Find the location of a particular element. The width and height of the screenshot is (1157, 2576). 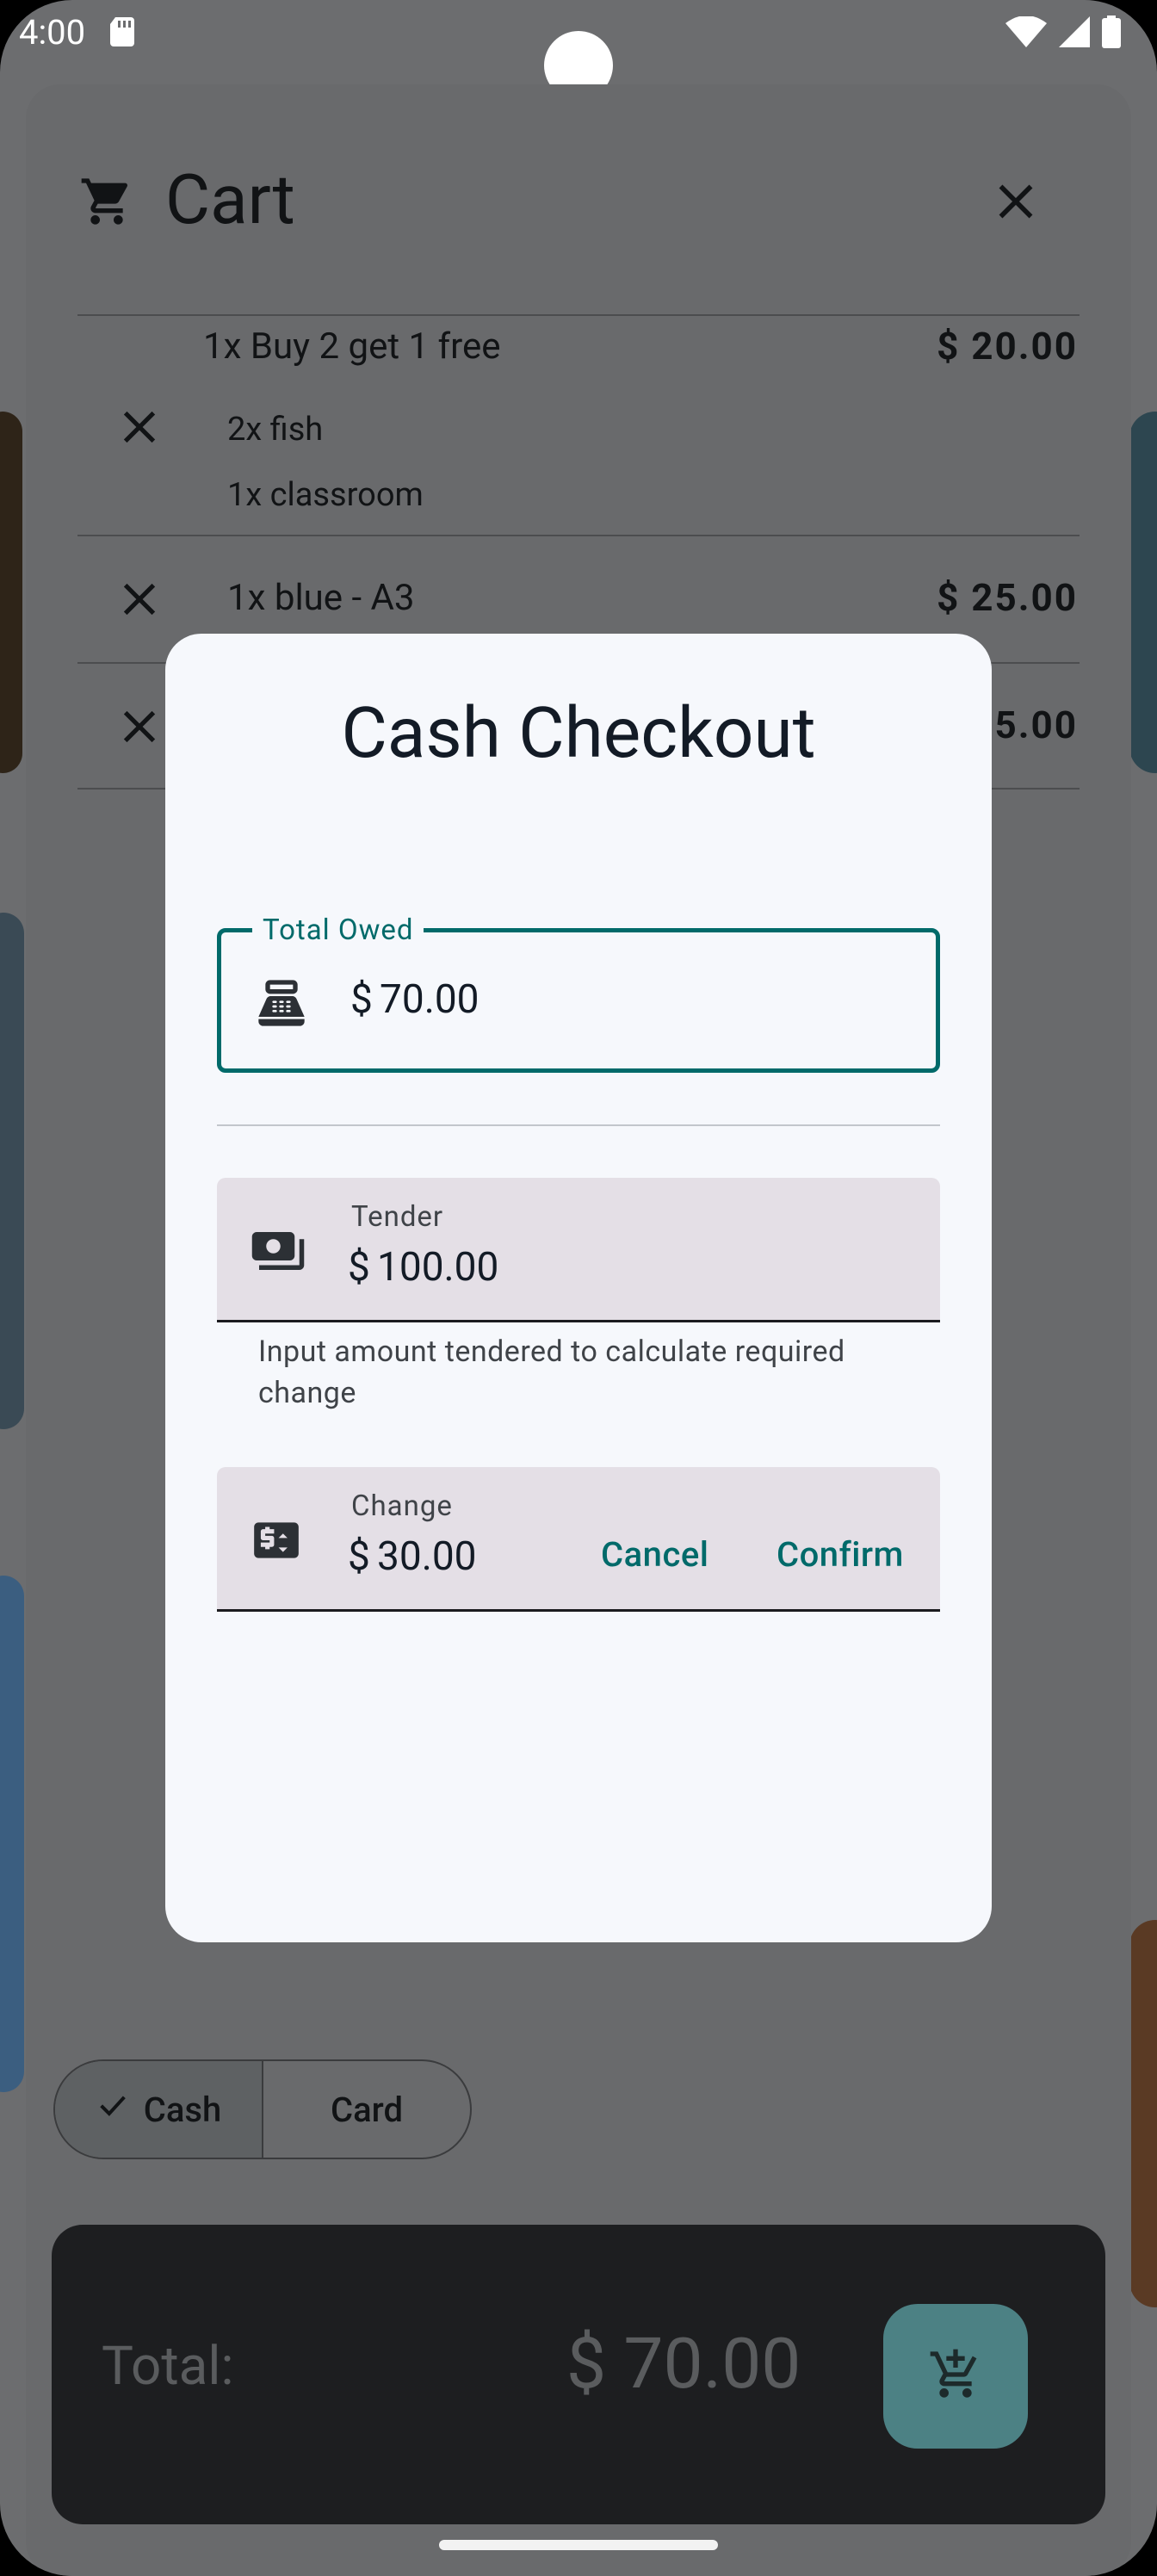

currency-exchange-icon is located at coordinates (276, 1542).